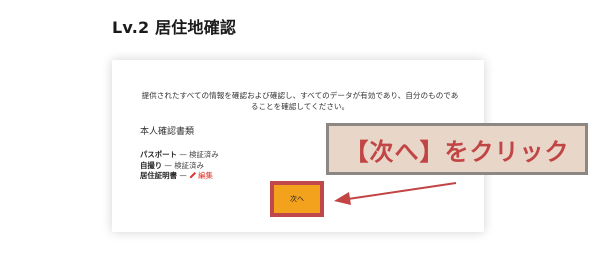 The width and height of the screenshot is (600, 272). Describe the element at coordinates (158, 175) in the screenshot. I see `document-name: 居住証明書` at that location.